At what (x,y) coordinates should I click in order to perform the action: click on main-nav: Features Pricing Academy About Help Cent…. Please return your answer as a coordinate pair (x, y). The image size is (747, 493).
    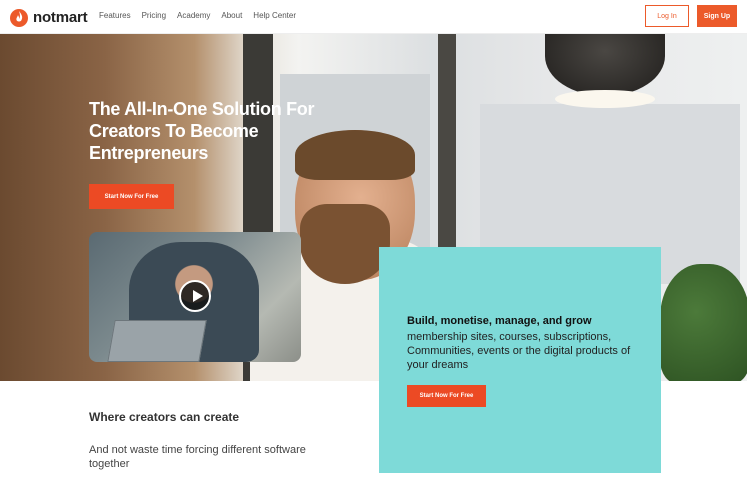
    Looking at the image, I should click on (197, 15).